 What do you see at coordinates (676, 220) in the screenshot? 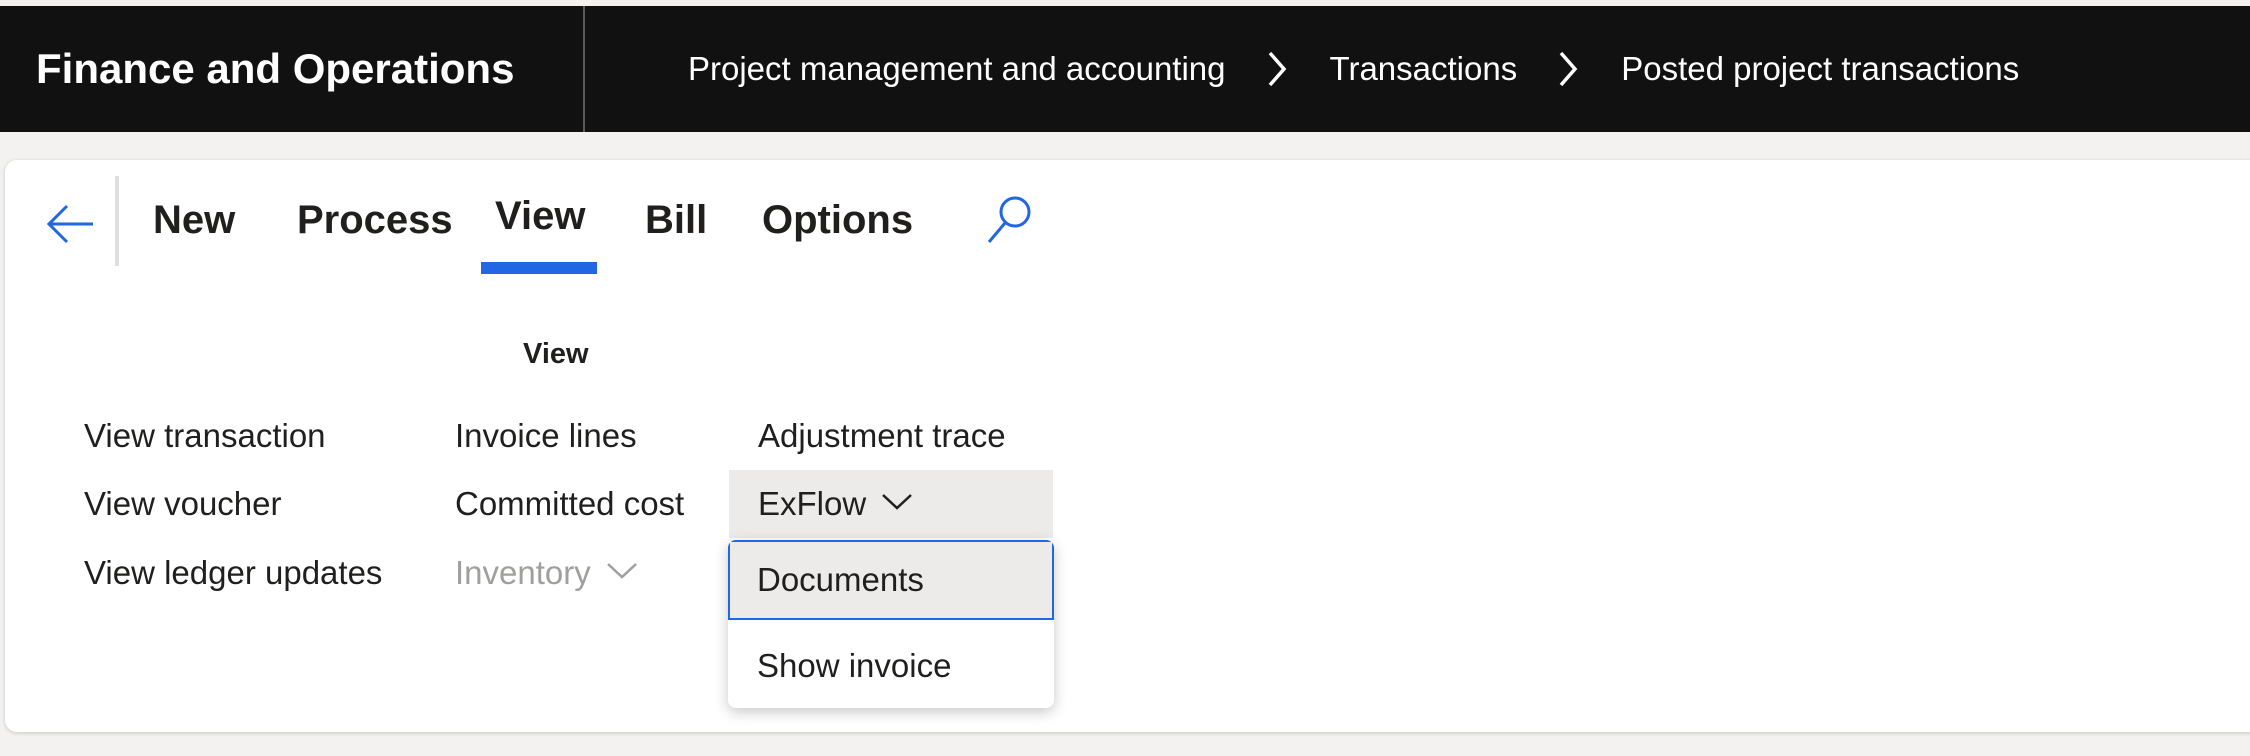
I see `tab-bill: Bill` at bounding box center [676, 220].